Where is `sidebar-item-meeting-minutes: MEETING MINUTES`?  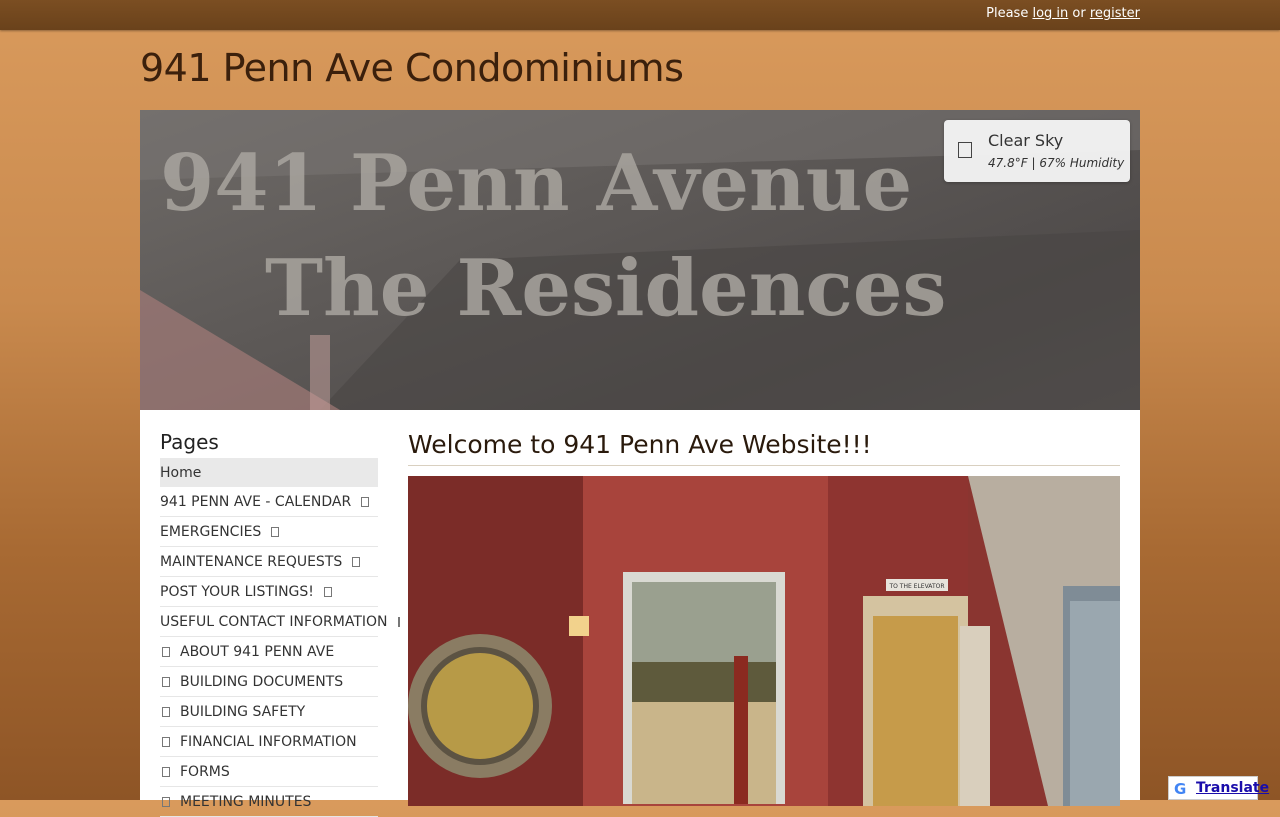
sidebar-item-meeting-minutes: MEETING MINUTES is located at coordinates (269, 802).